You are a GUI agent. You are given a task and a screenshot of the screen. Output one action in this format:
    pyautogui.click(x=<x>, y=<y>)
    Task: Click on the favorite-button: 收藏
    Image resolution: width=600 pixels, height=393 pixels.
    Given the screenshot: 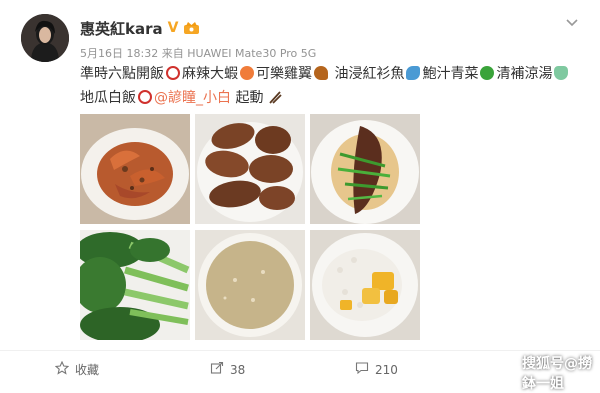 What is the action you would take?
    pyautogui.click(x=77, y=369)
    